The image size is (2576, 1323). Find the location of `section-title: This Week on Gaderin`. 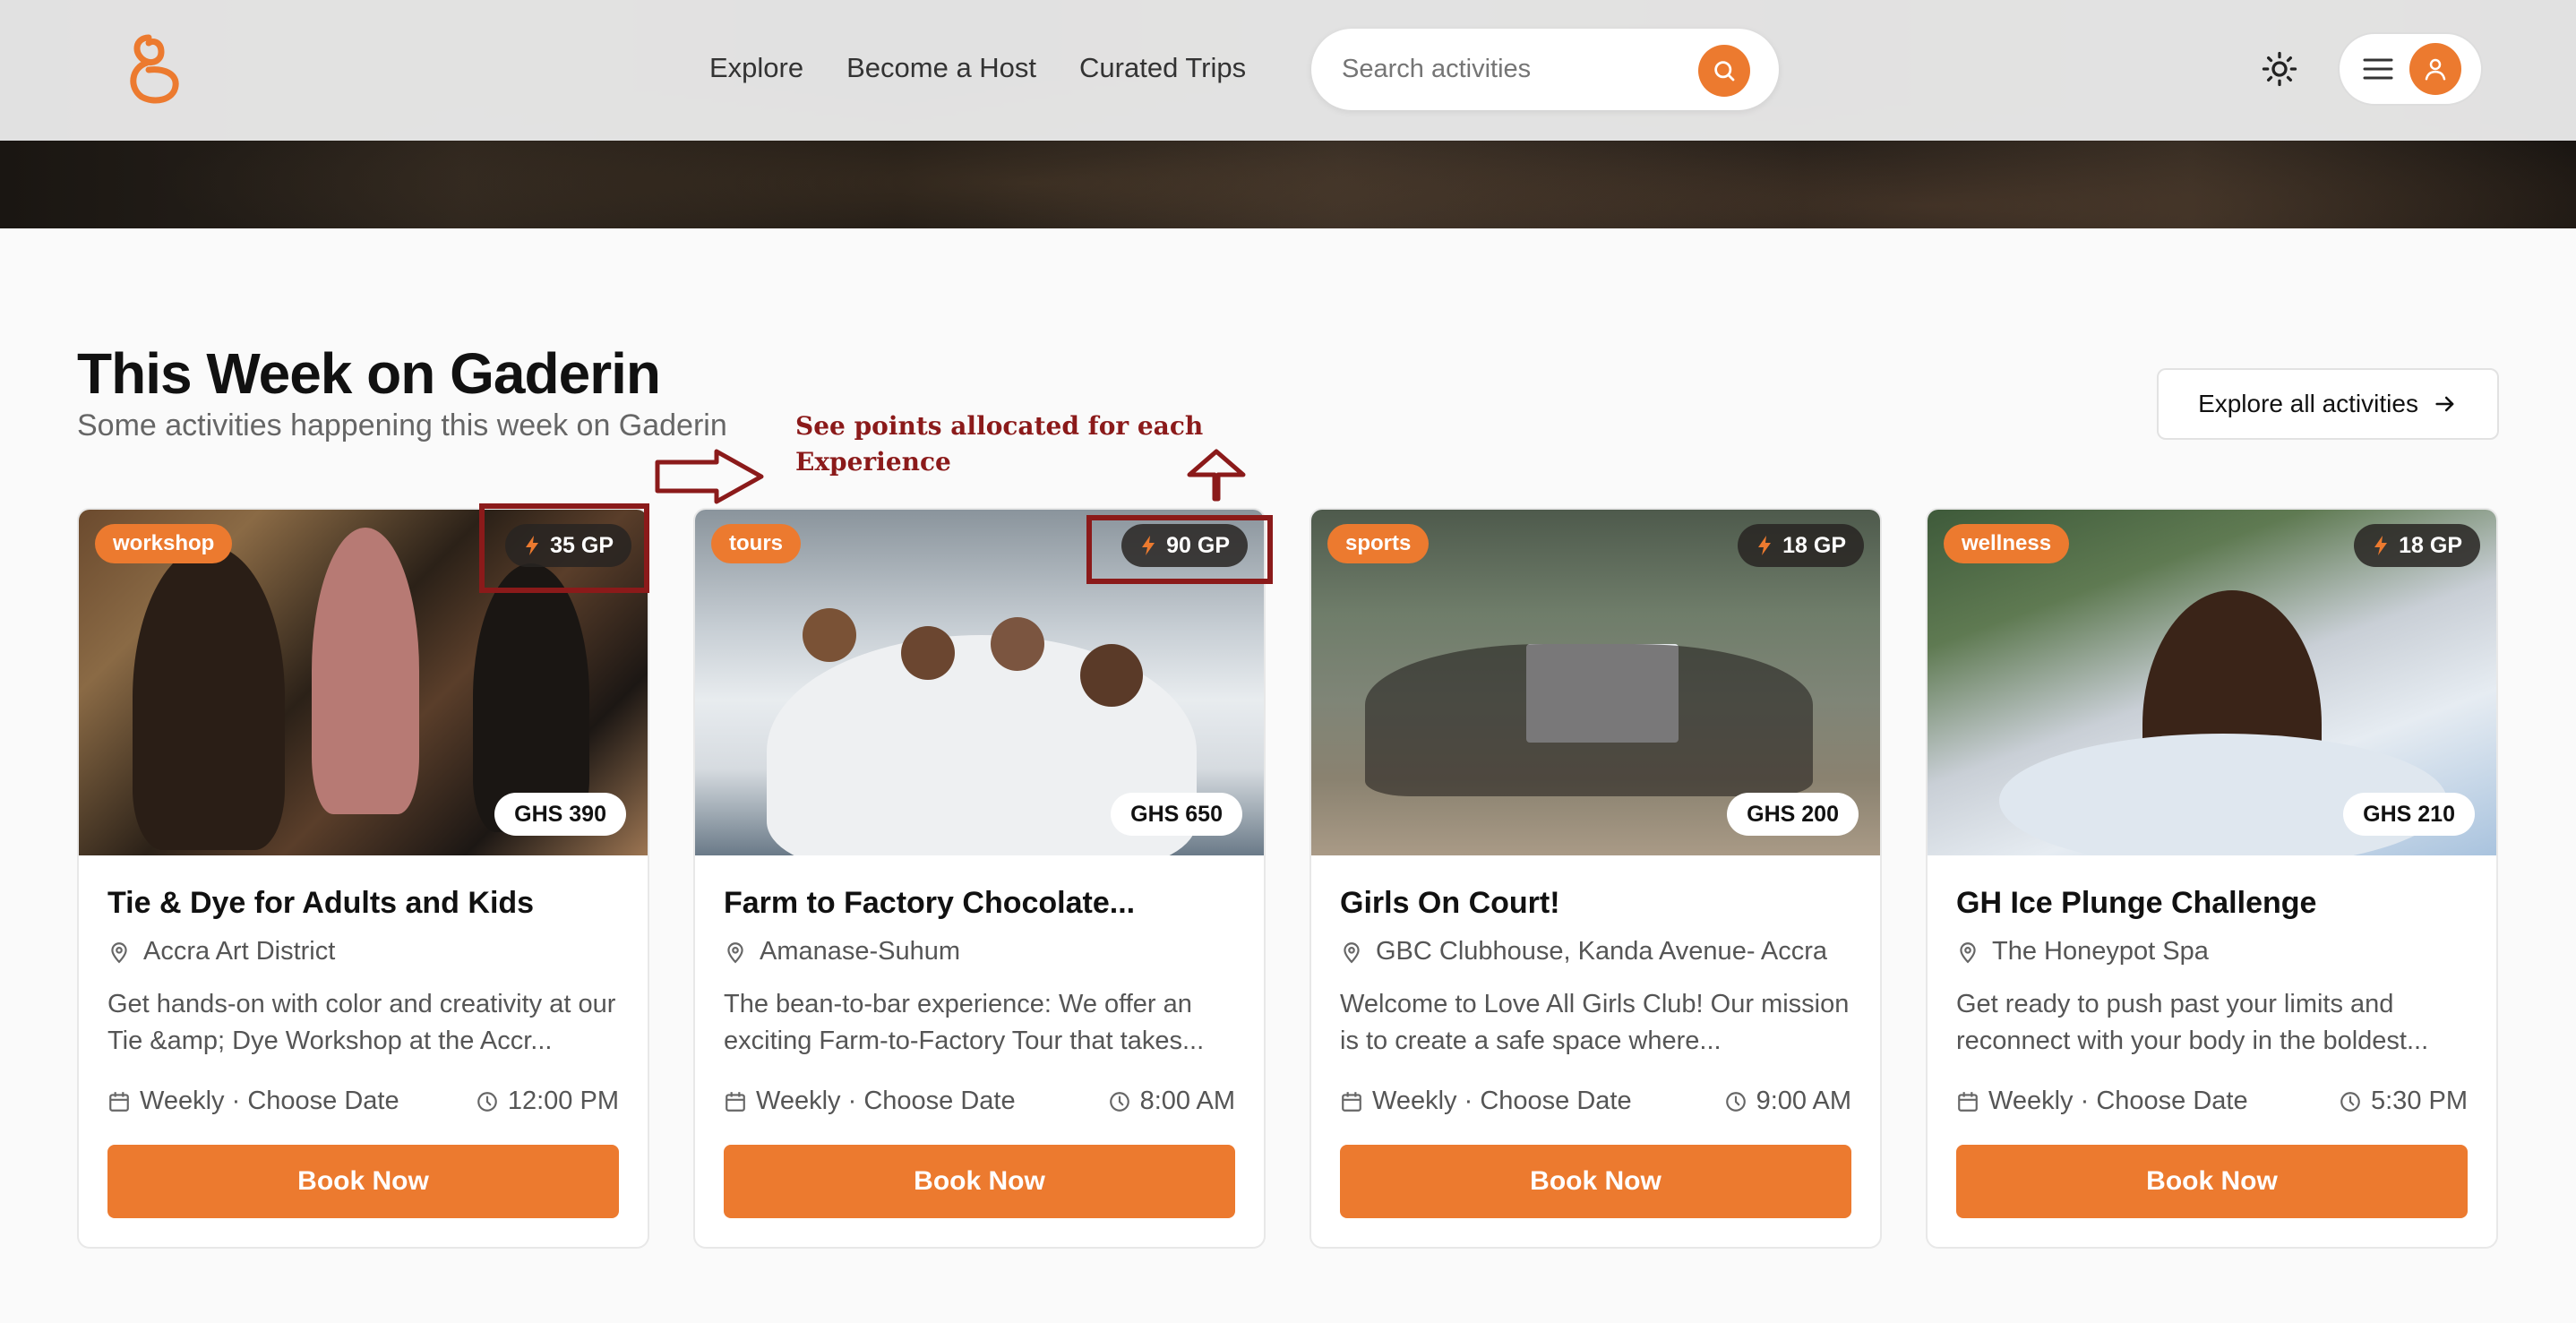

section-title: This Week on Gaderin is located at coordinates (369, 374).